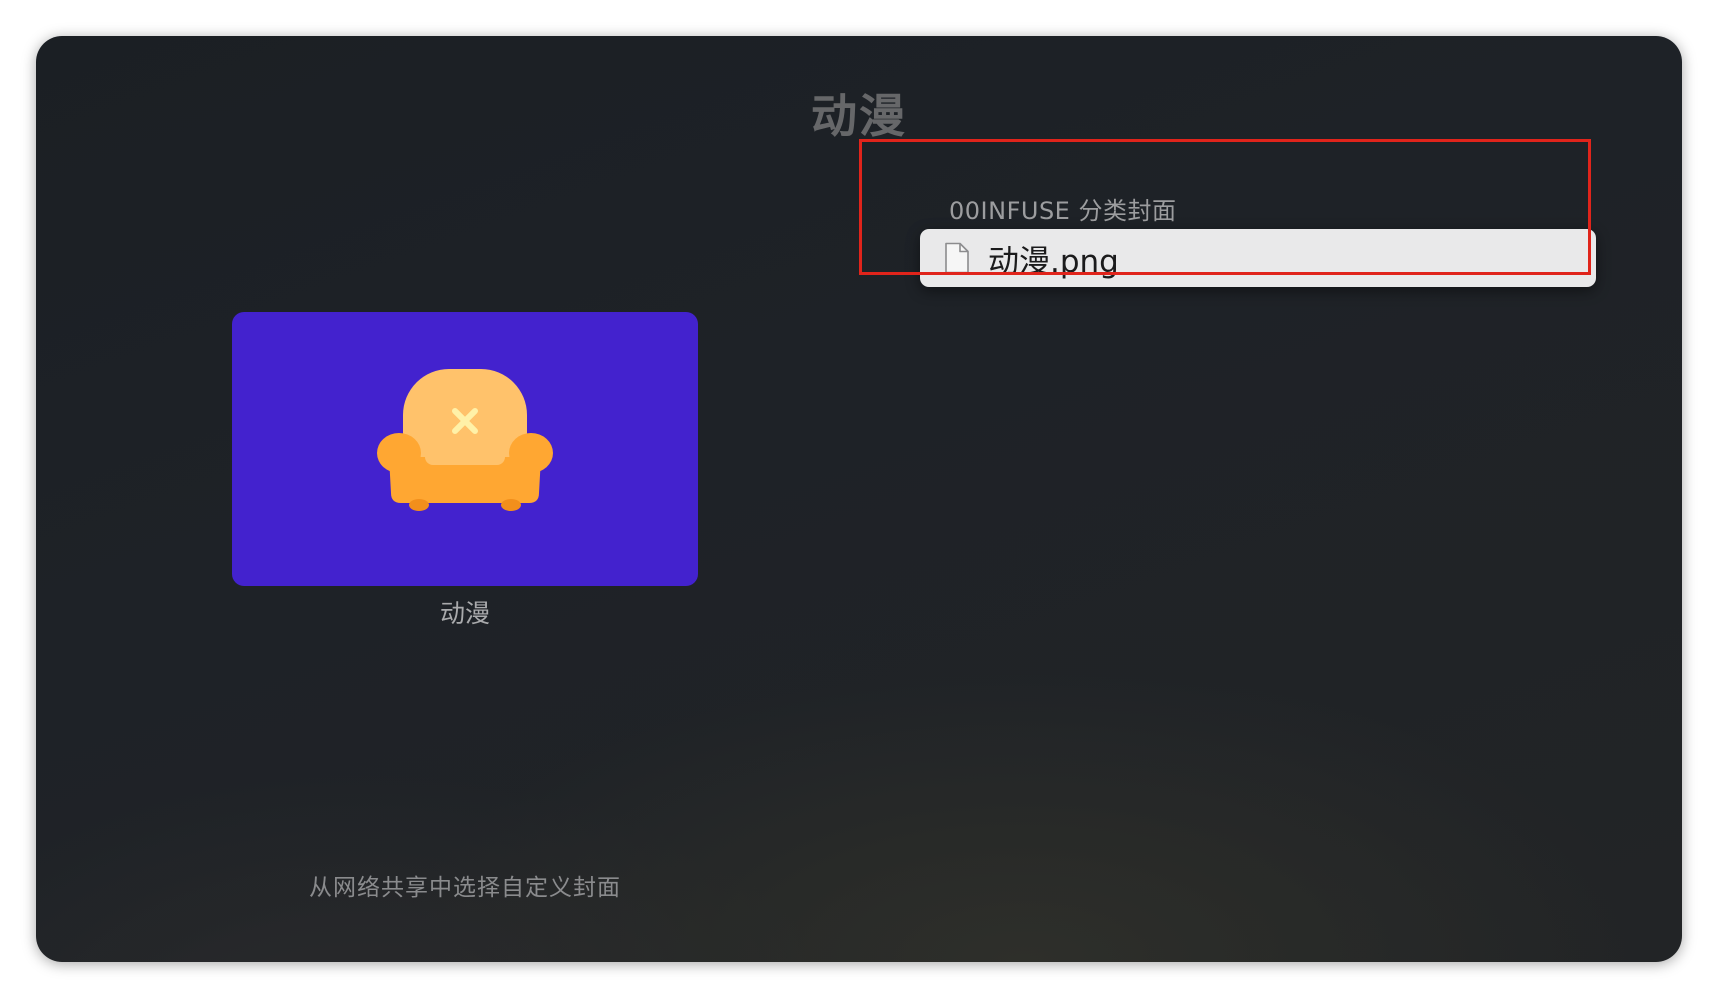 The width and height of the screenshot is (1718, 998). What do you see at coordinates (464, 613) in the screenshot?
I see `cover-label: 动漫` at bounding box center [464, 613].